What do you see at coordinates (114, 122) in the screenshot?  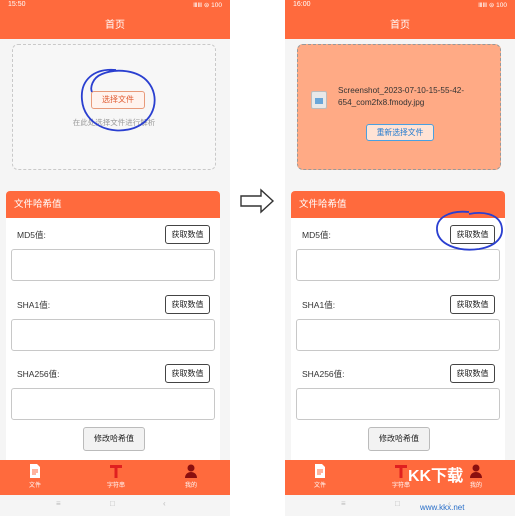 I see `drop-hint: 在此处选择文件进行解析` at bounding box center [114, 122].